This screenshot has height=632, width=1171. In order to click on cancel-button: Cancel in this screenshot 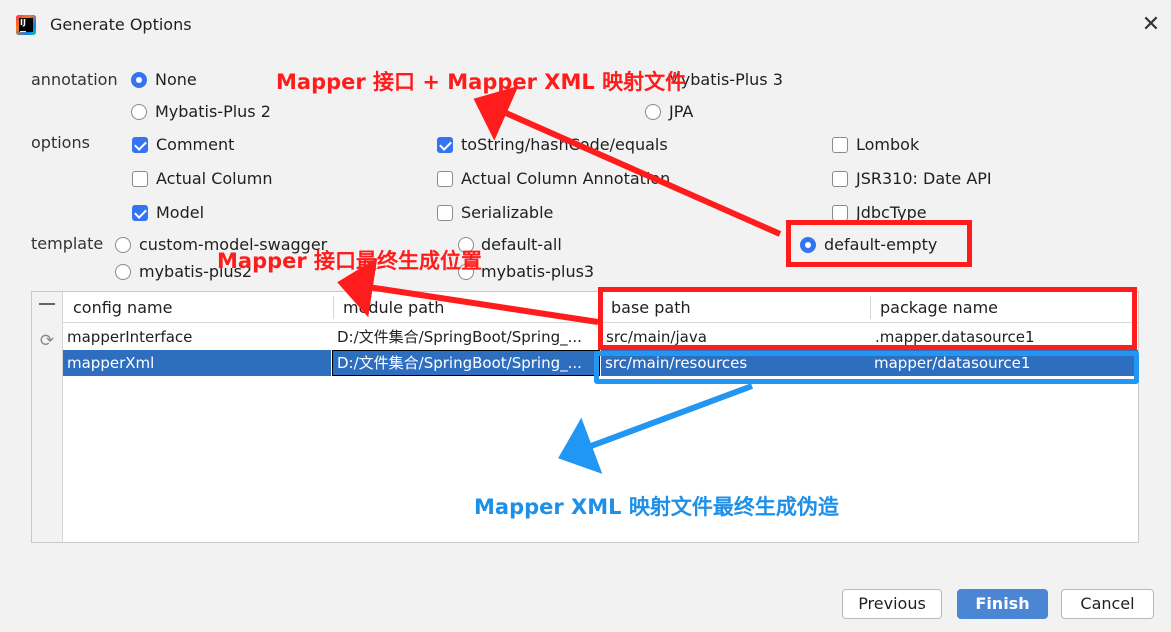, I will do `click(1107, 604)`.